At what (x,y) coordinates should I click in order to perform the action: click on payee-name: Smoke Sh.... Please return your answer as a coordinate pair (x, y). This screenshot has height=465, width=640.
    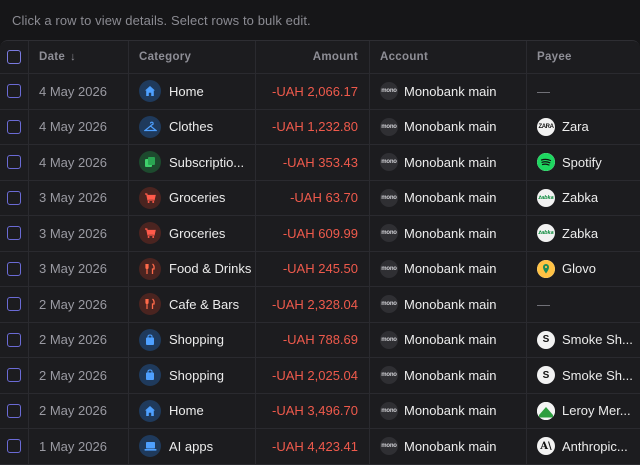
    Looking at the image, I should click on (597, 340).